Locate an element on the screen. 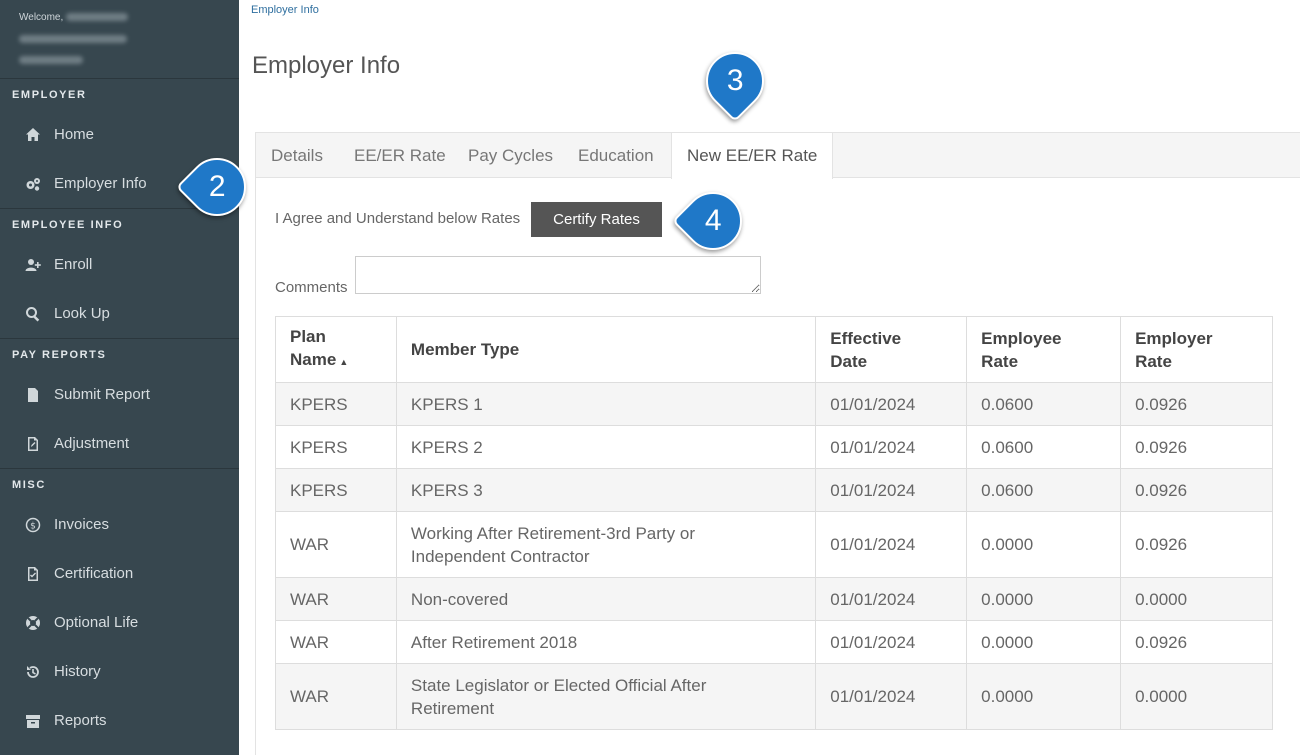 The width and height of the screenshot is (1300, 755). tab-pay-cycles: Pay Cycles is located at coordinates (510, 155).